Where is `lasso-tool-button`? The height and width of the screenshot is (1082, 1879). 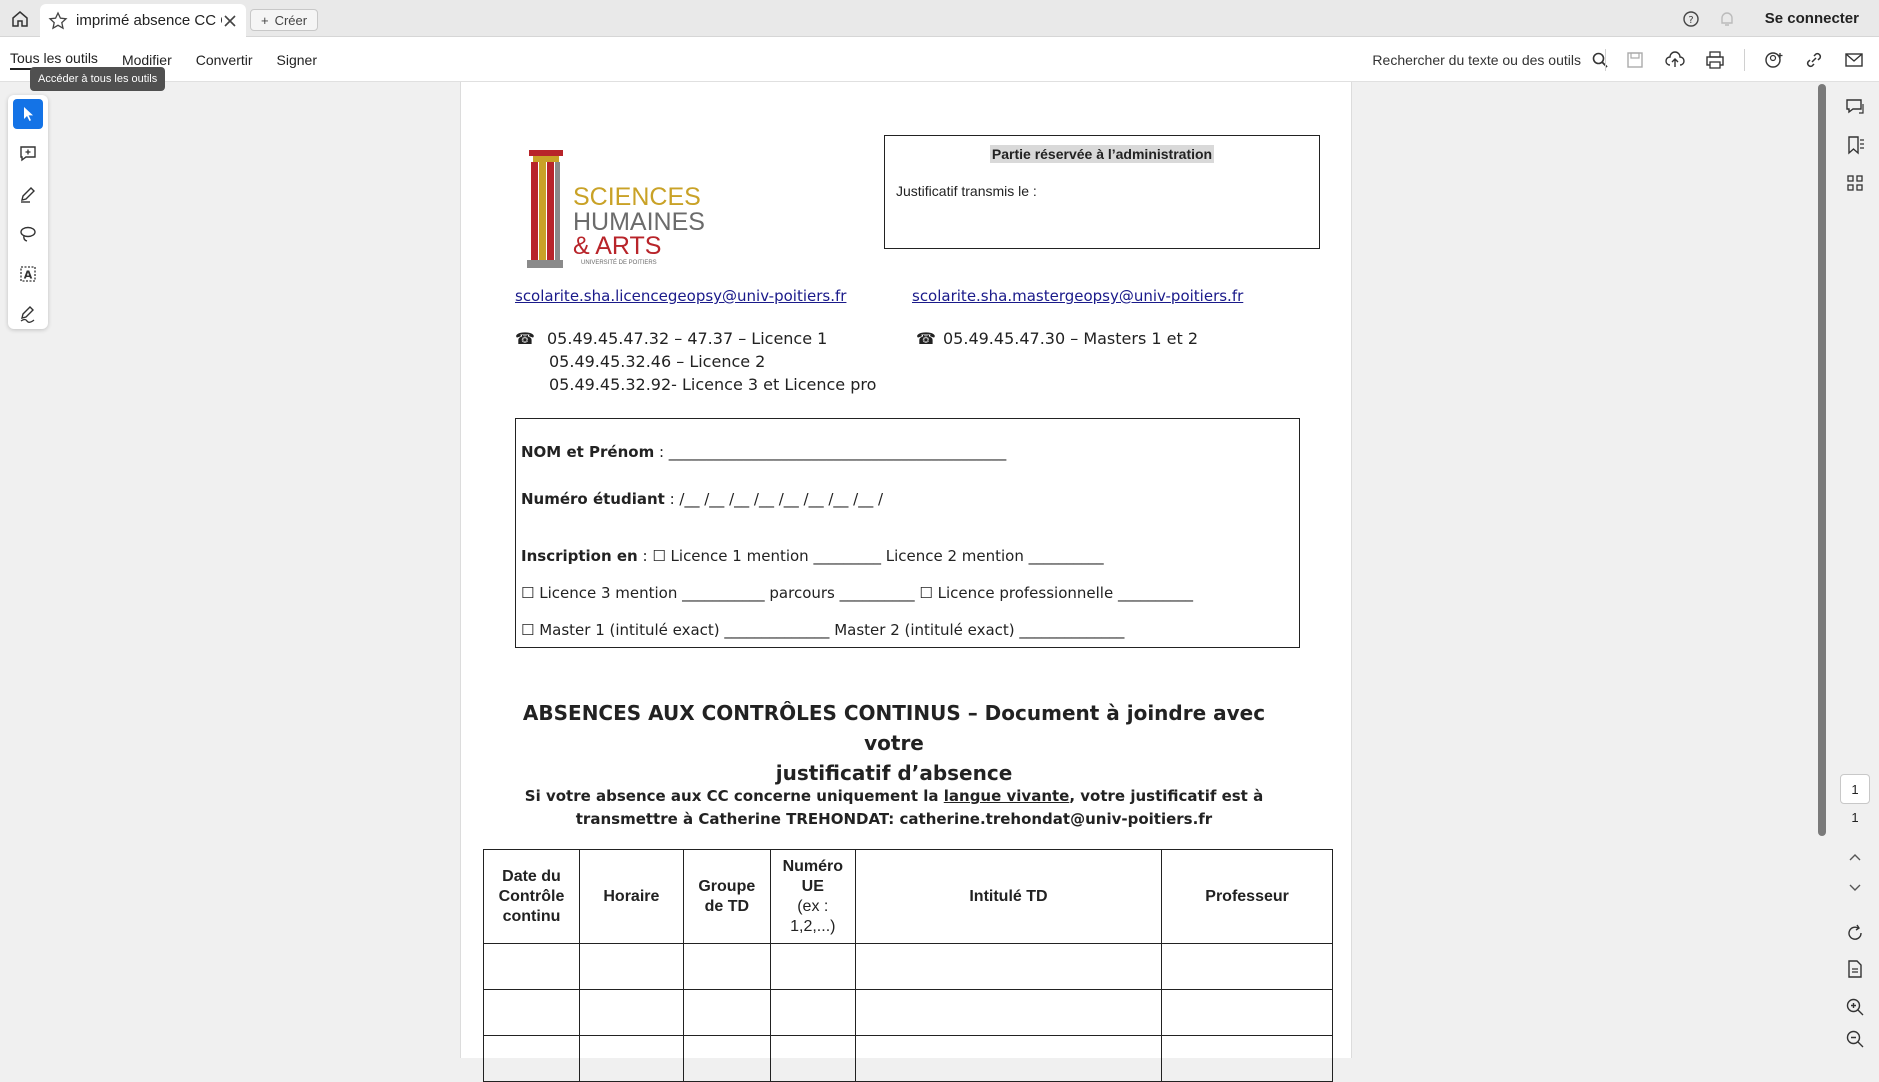 lasso-tool-button is located at coordinates (28, 234).